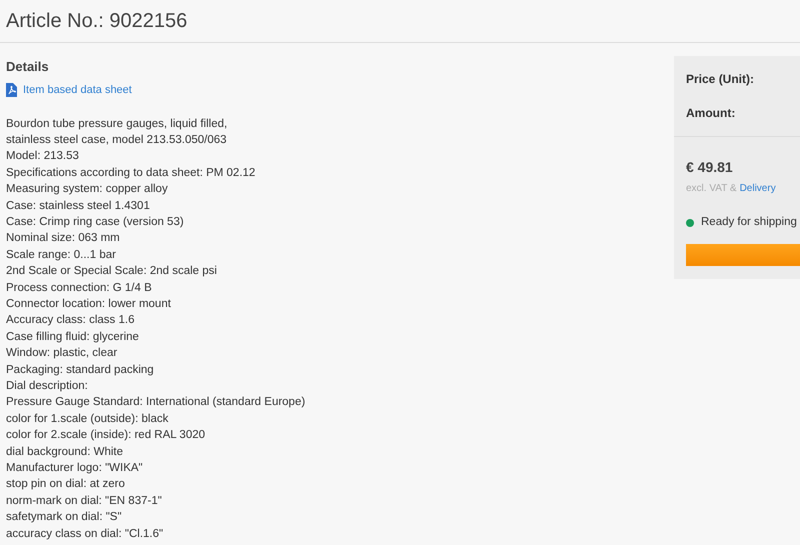  Describe the element at coordinates (75, 468) in the screenshot. I see `specification-line: Manufacturer logo: "WIKA"` at that location.